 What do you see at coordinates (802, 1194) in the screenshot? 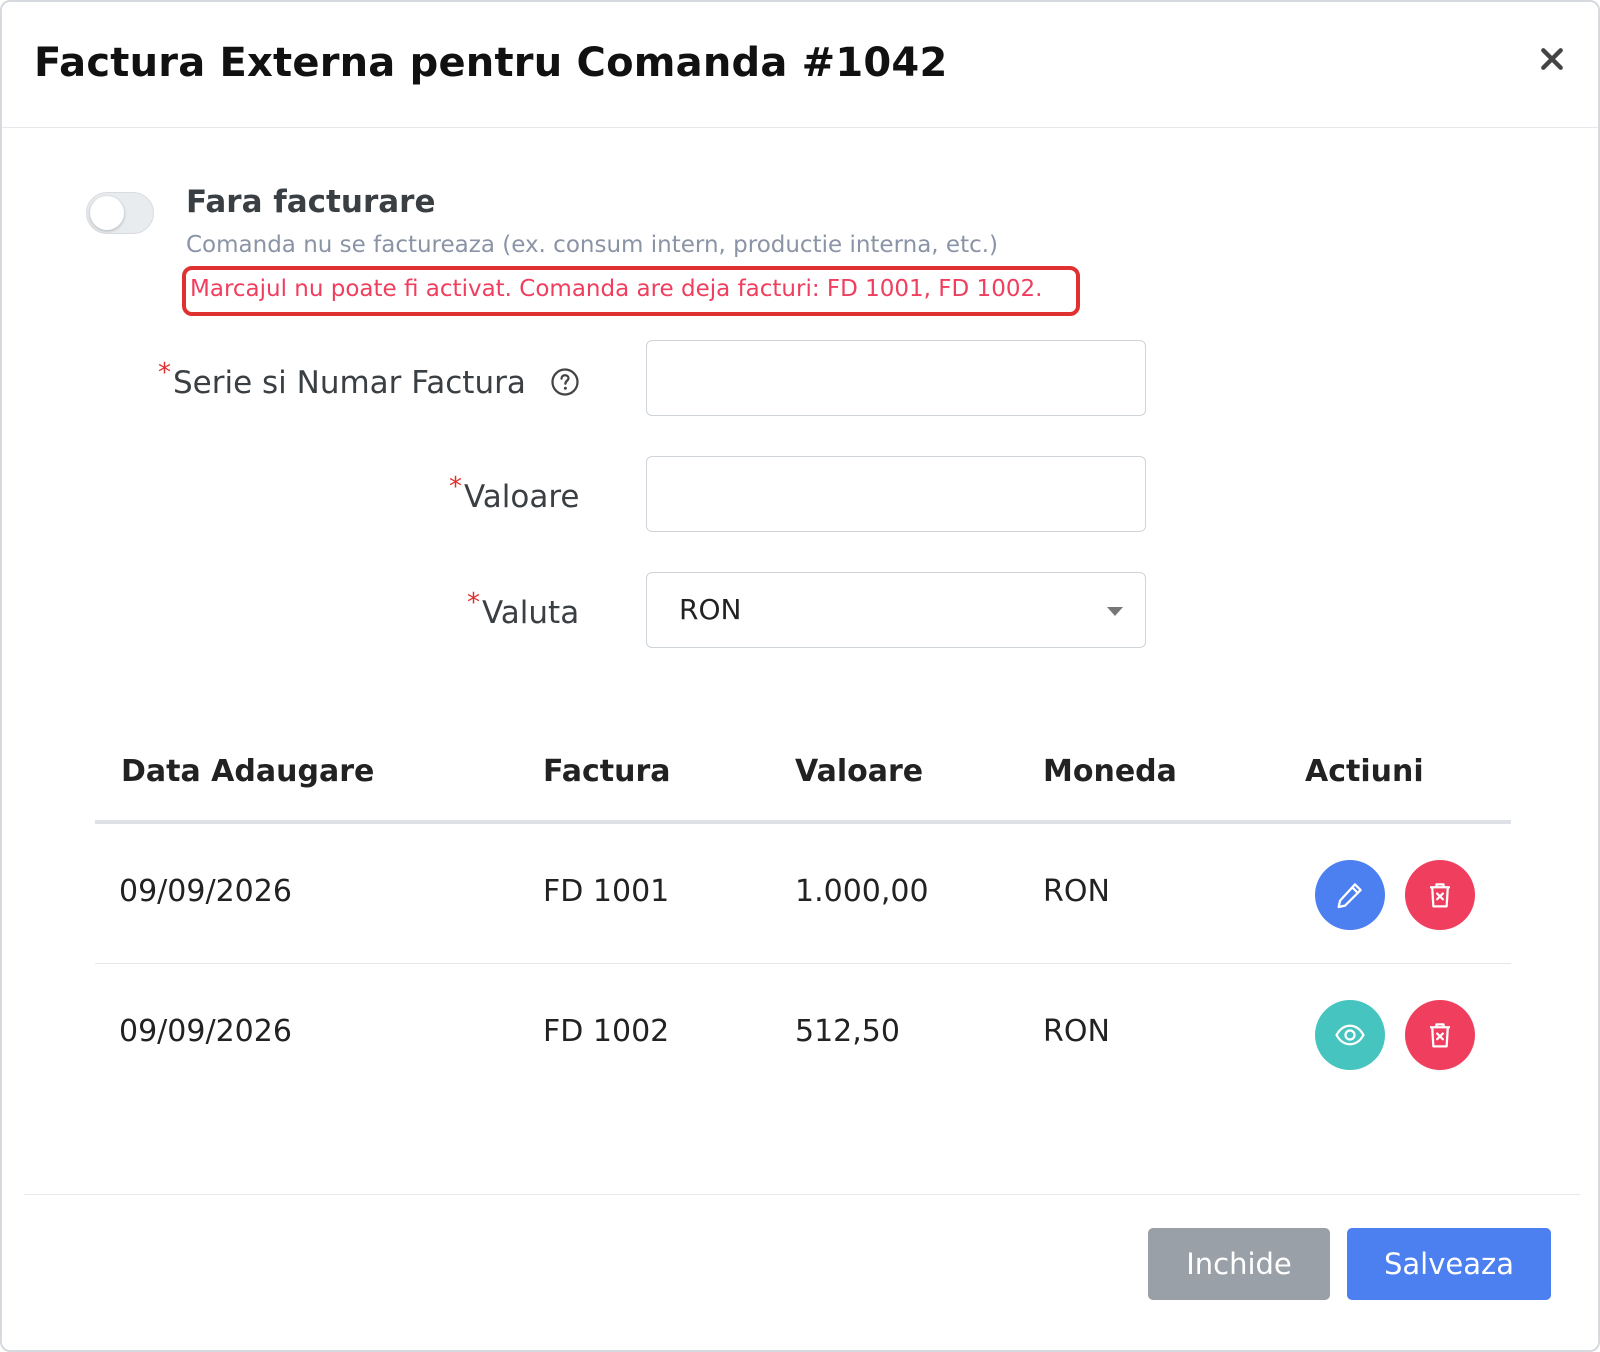
I see `footer-divider` at bounding box center [802, 1194].